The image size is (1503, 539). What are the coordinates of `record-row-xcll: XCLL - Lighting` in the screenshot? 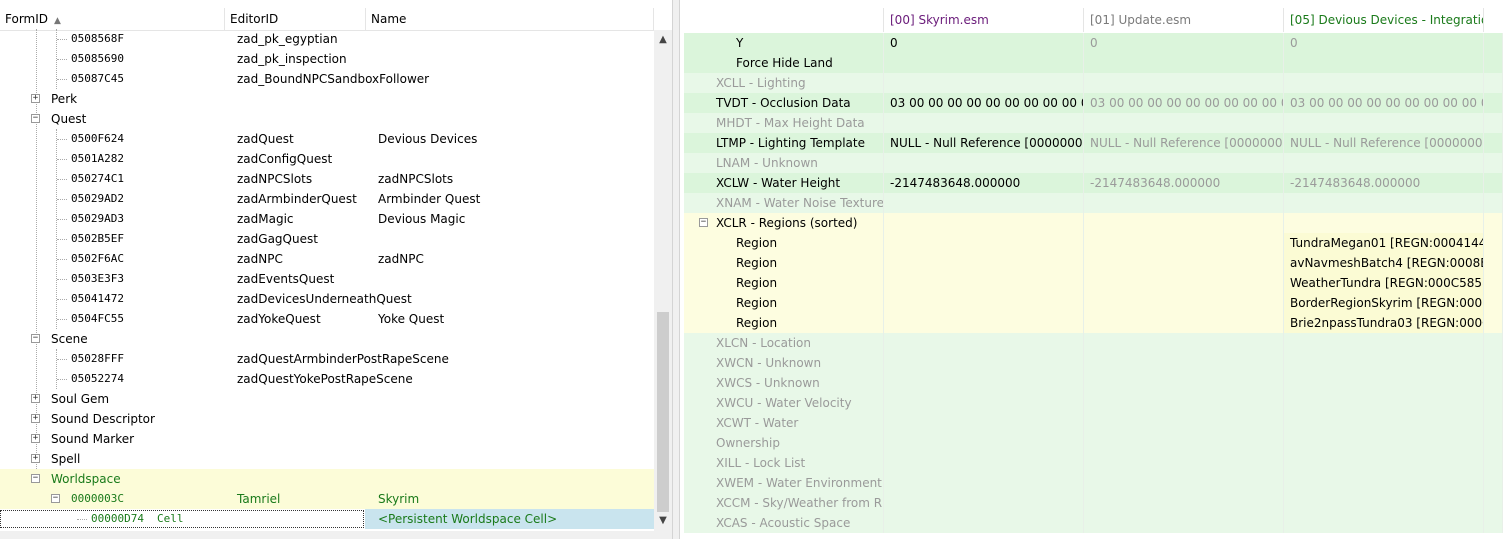 It's located at (1093, 83).